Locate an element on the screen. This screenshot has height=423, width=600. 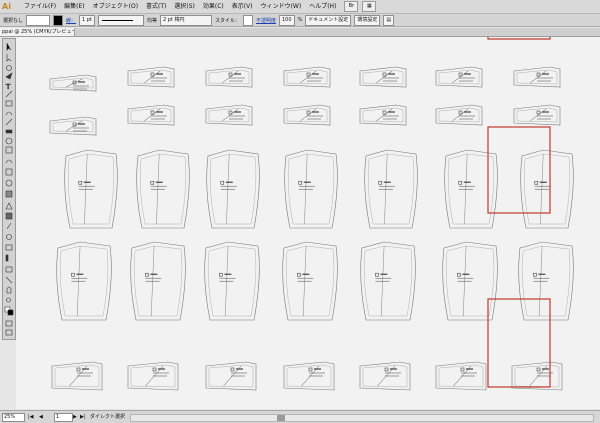
gradient-tool-icon is located at coordinates (9, 216).